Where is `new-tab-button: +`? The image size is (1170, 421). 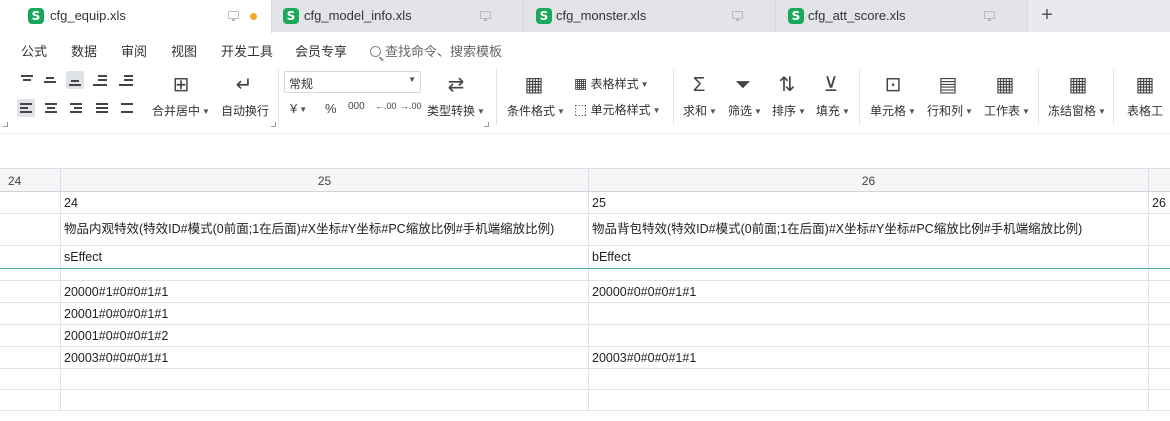 new-tab-button: + is located at coordinates (1047, 16).